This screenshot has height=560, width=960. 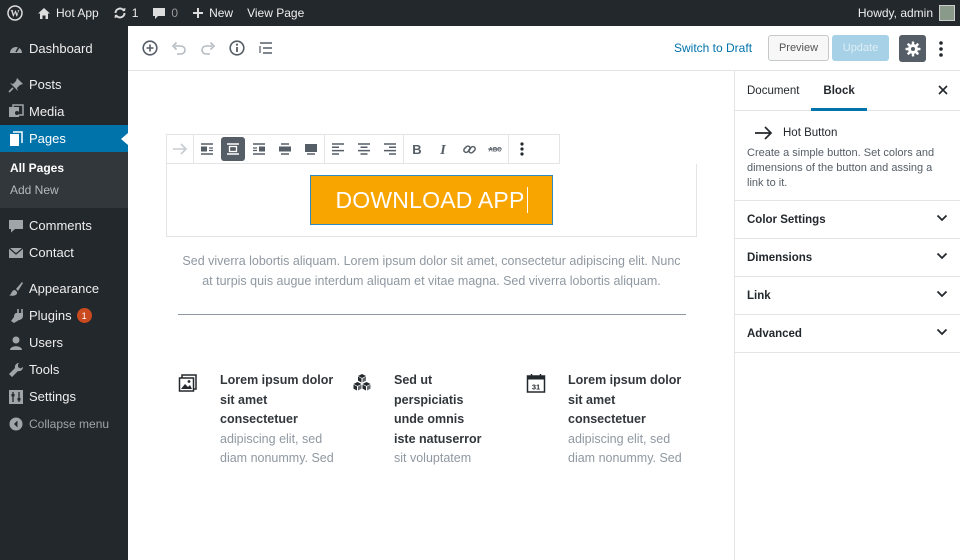 I want to click on full-width-button, so click(x=311, y=149).